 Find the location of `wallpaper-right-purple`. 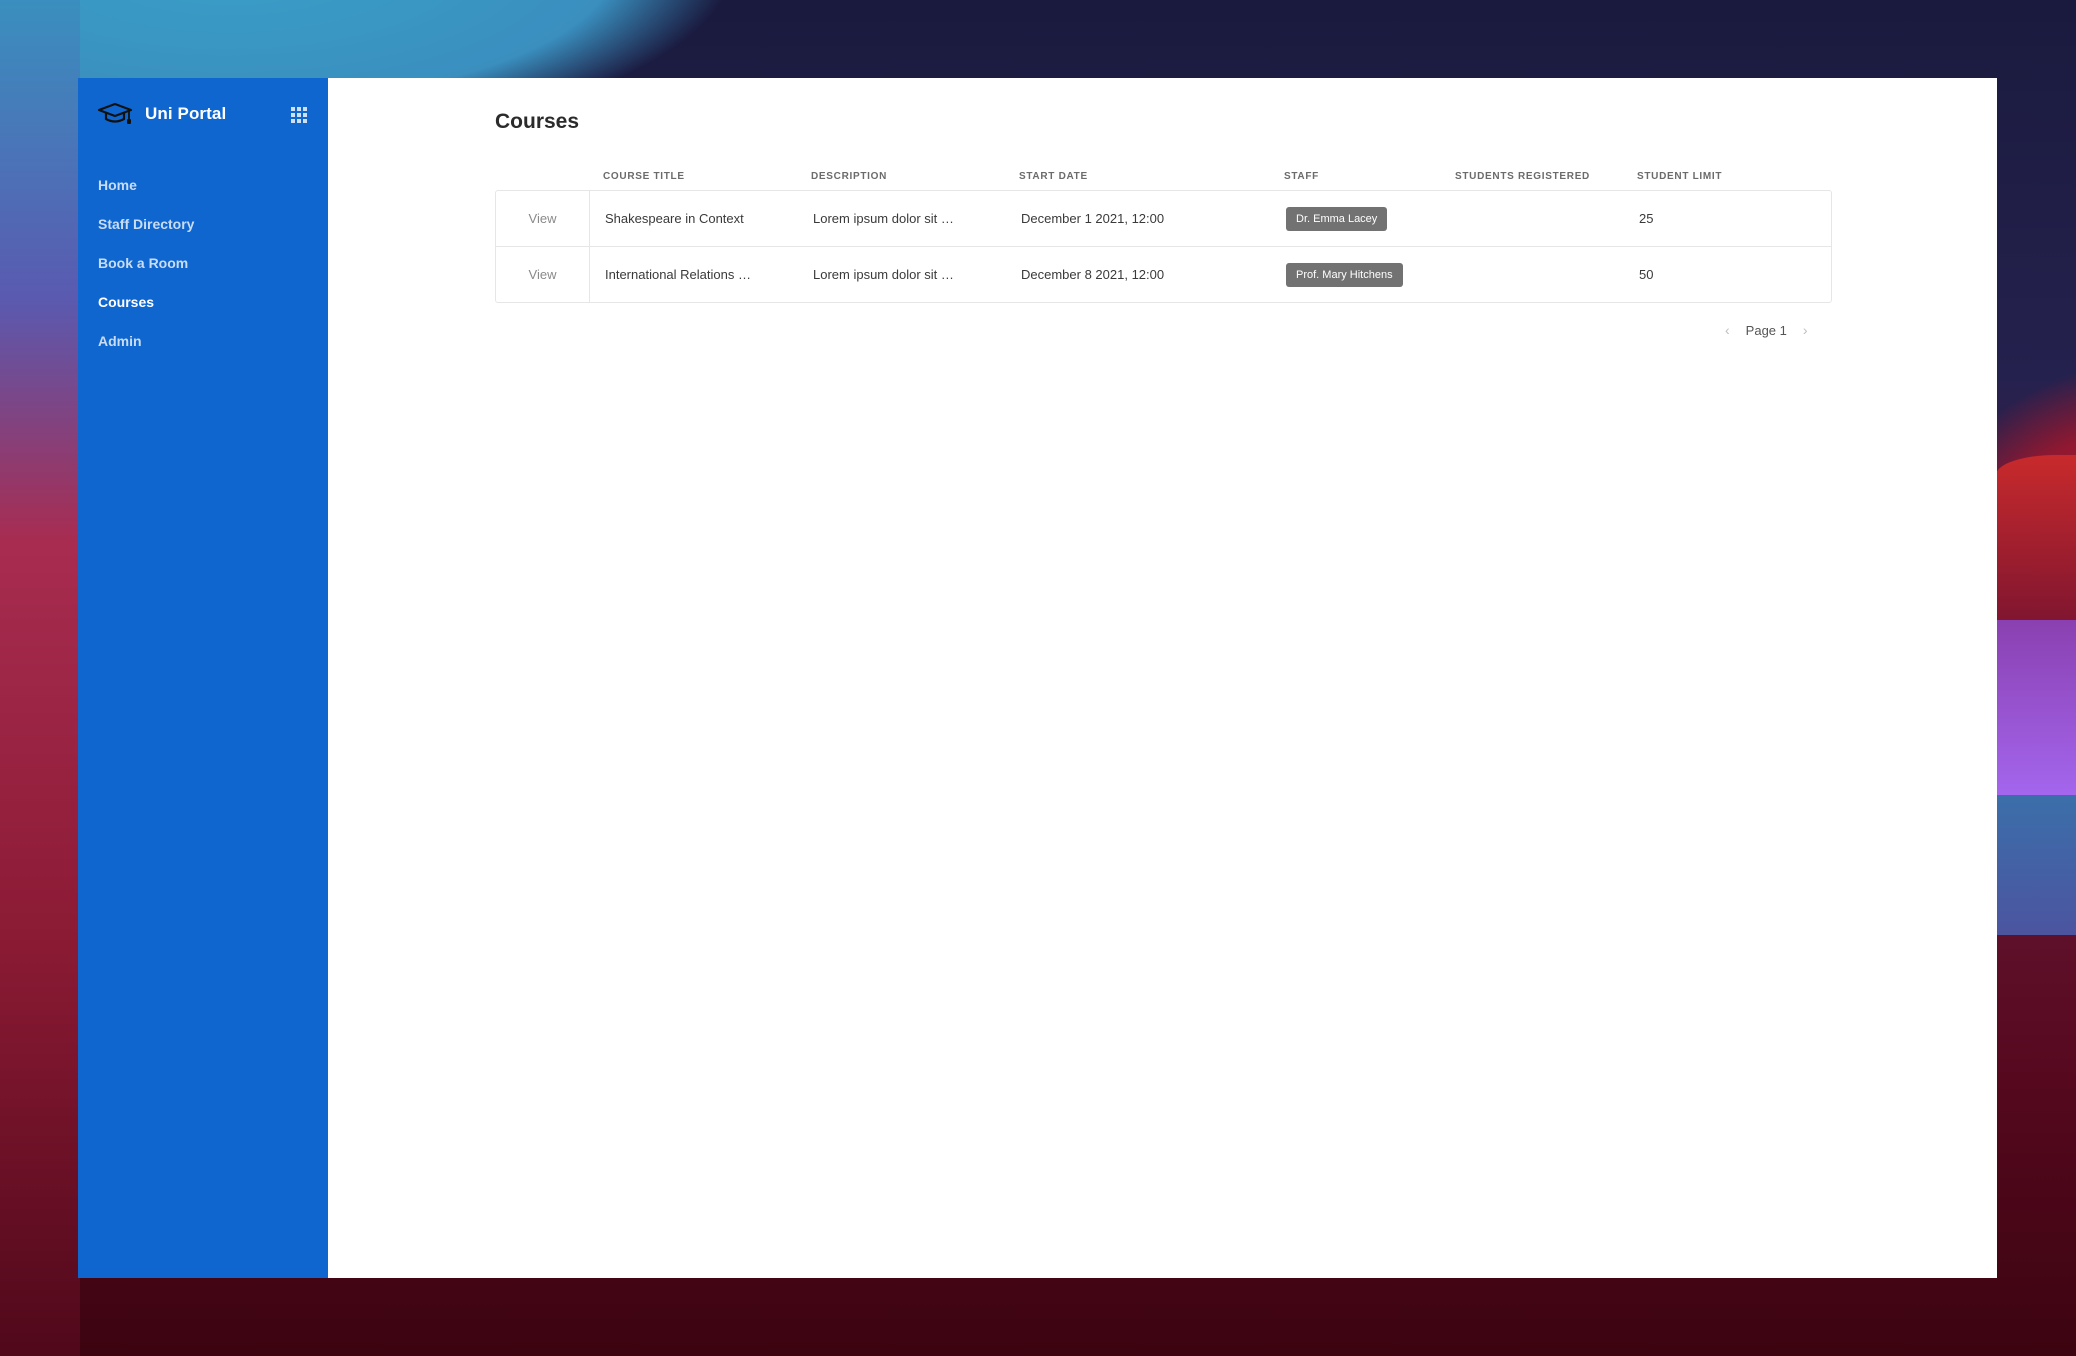

wallpaper-right-purple is located at coordinates (2036, 708).